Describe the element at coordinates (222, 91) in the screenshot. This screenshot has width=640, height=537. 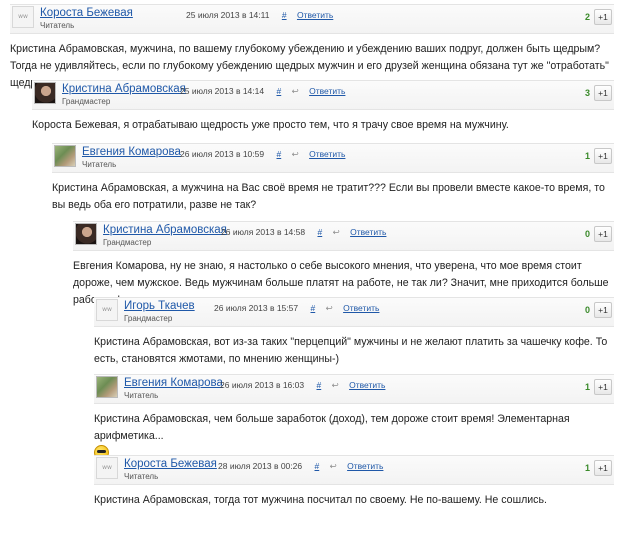
I see `comment-date: 25 июля 2013 в 14:14` at that location.